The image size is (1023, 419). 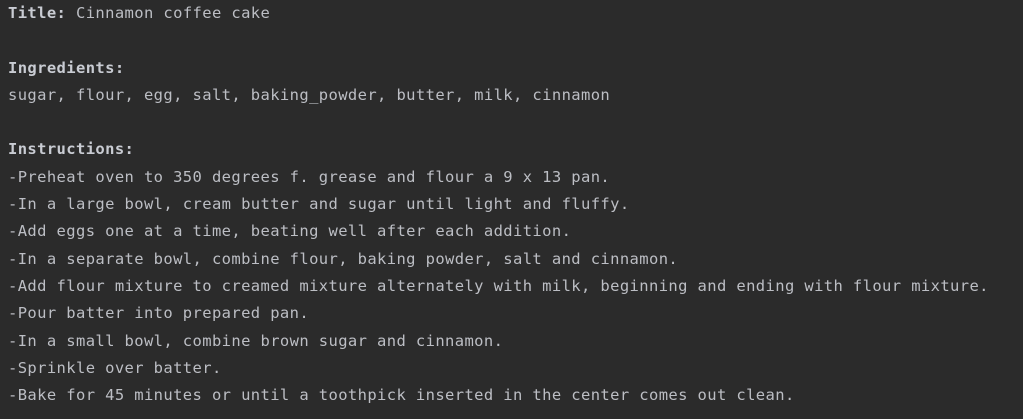 What do you see at coordinates (515, 149) in the screenshot?
I see `instructions-heading-line: Instructions:` at bounding box center [515, 149].